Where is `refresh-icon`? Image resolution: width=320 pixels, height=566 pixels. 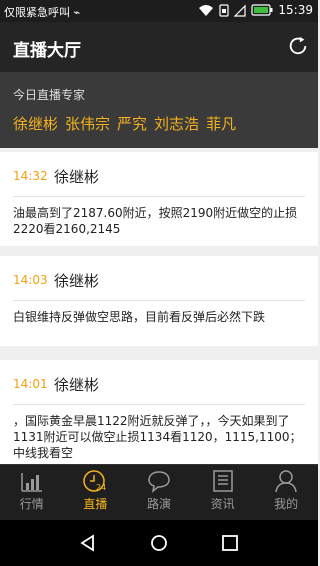
refresh-icon is located at coordinates (298, 46).